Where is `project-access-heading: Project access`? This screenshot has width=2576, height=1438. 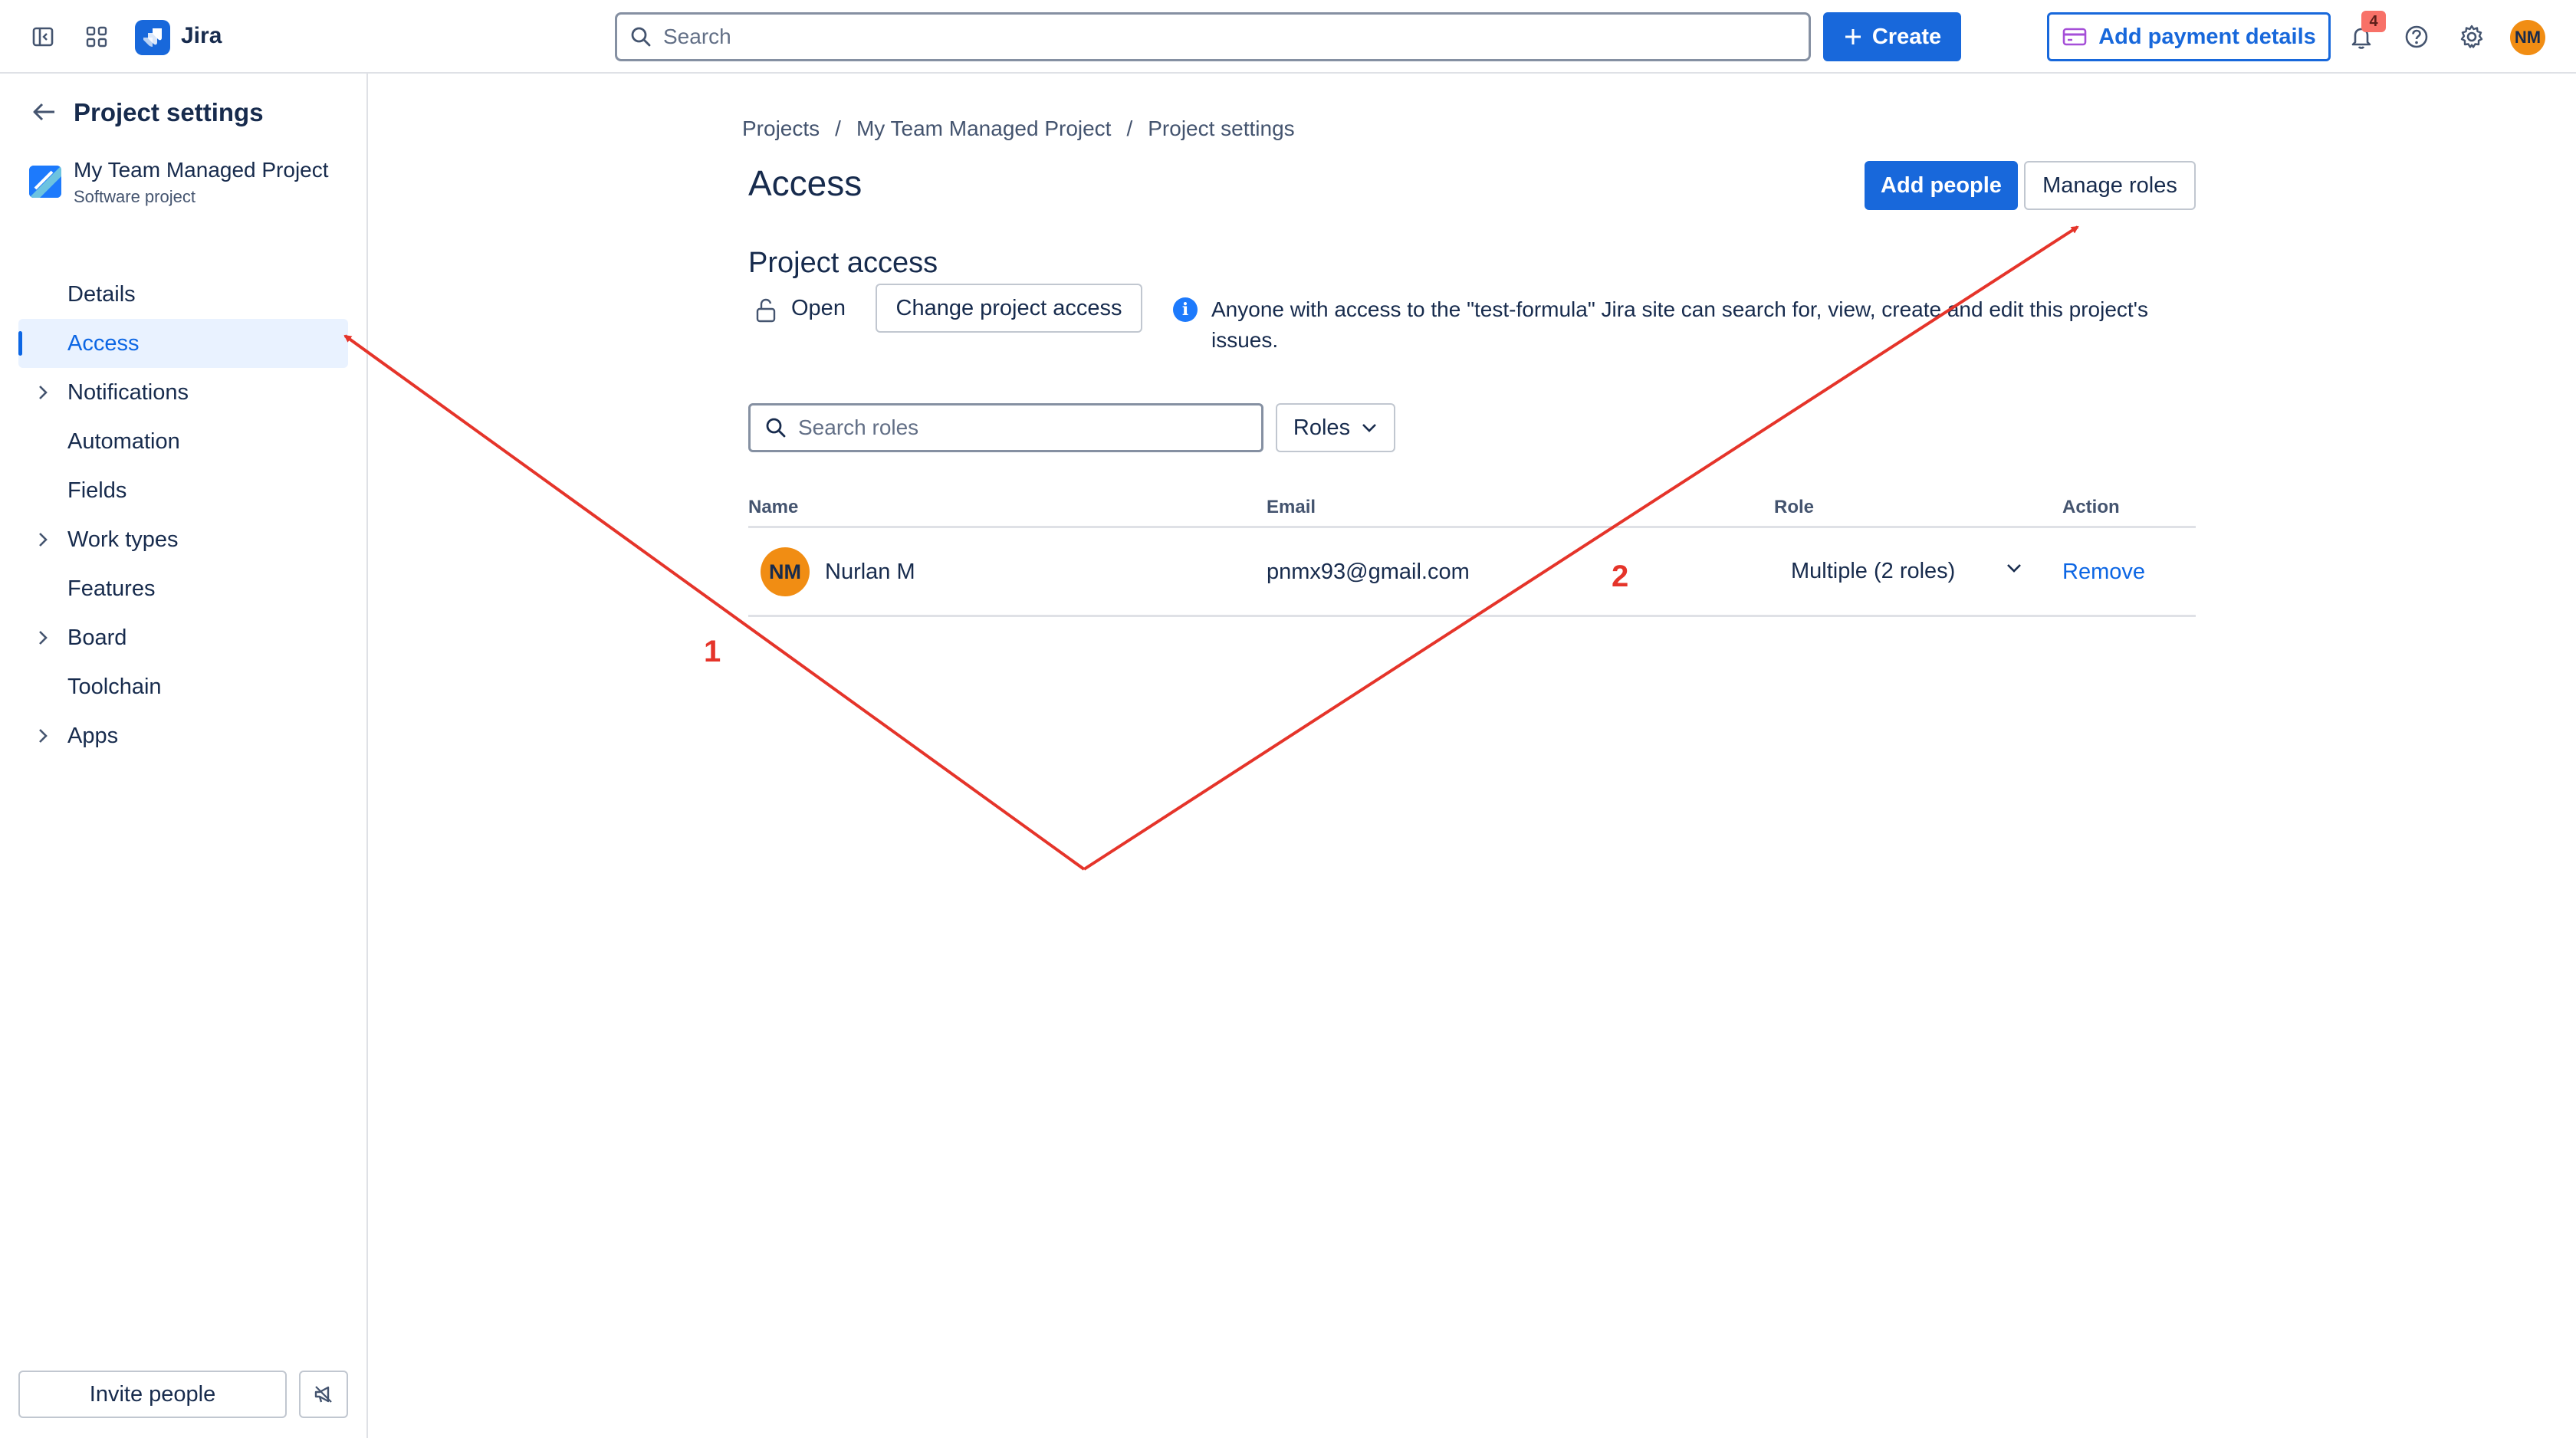 project-access-heading: Project access is located at coordinates (843, 263).